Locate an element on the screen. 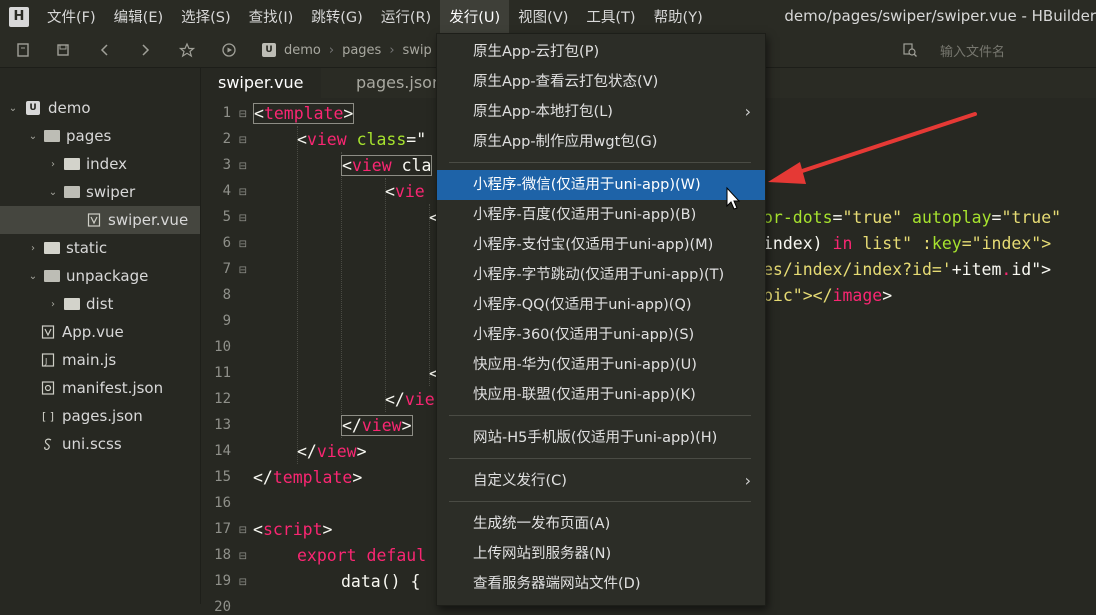 The image size is (1096, 615). menu-item-mp-toutiao: 小程序-字节跳动(仅适用于uni-app)(T) is located at coordinates (601, 275).